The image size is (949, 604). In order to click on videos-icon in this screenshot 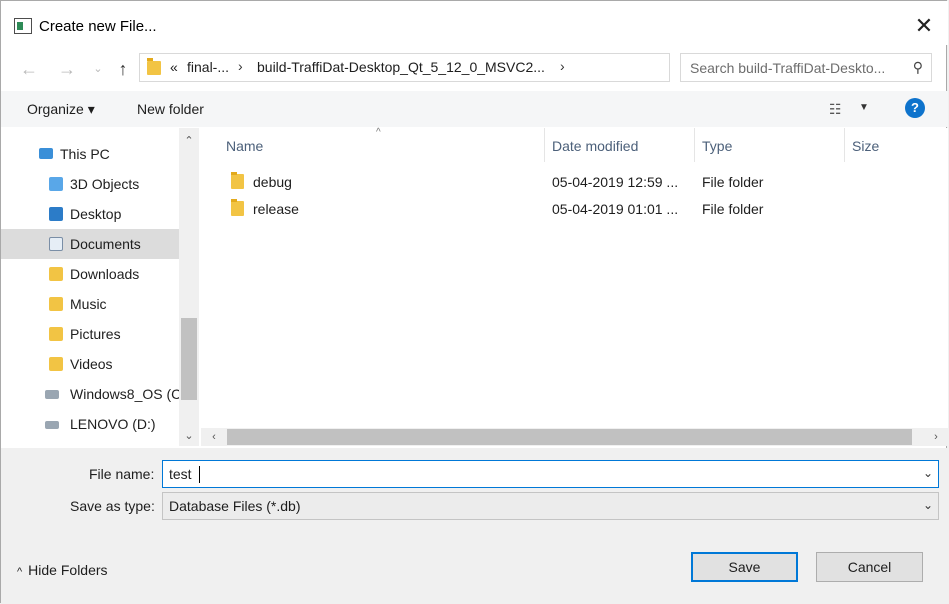, I will do `click(56, 364)`.